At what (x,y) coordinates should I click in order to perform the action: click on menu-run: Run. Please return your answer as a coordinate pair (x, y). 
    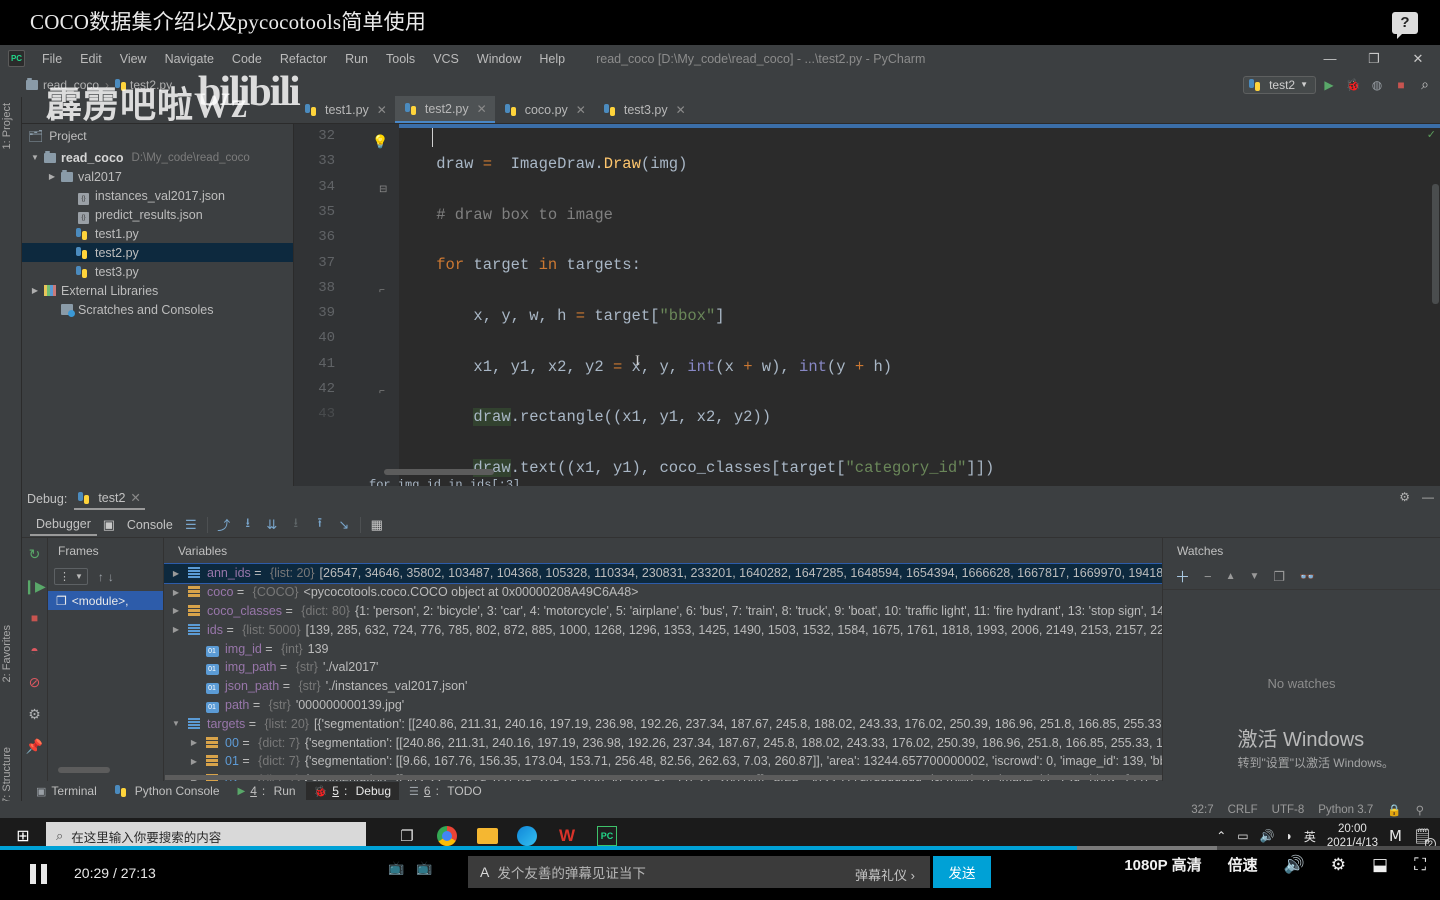
    Looking at the image, I should click on (356, 59).